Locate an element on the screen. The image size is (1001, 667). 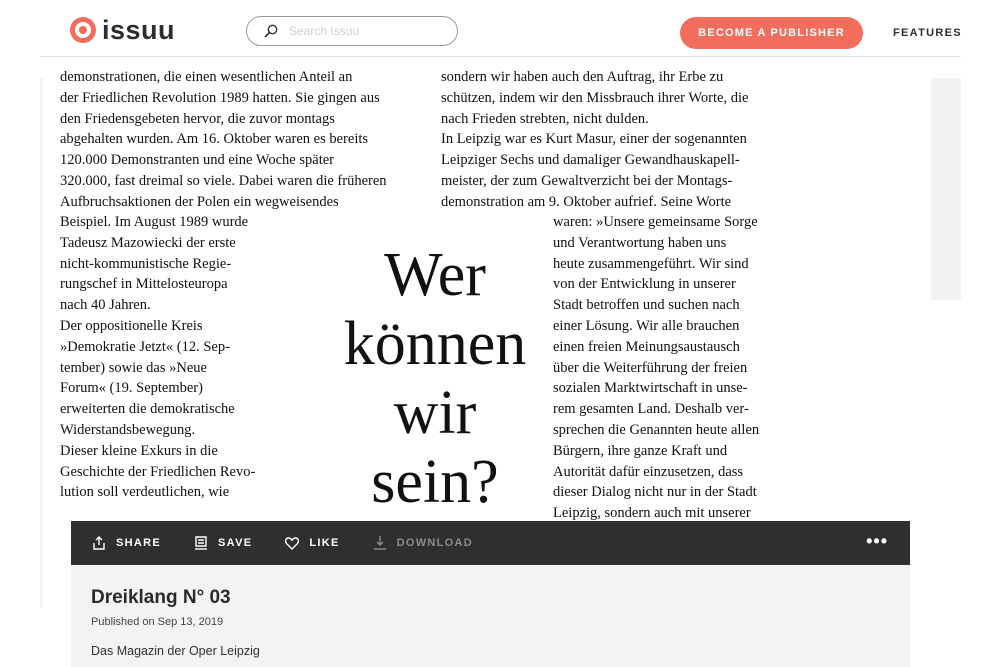
like-button: LIKE is located at coordinates (311, 543).